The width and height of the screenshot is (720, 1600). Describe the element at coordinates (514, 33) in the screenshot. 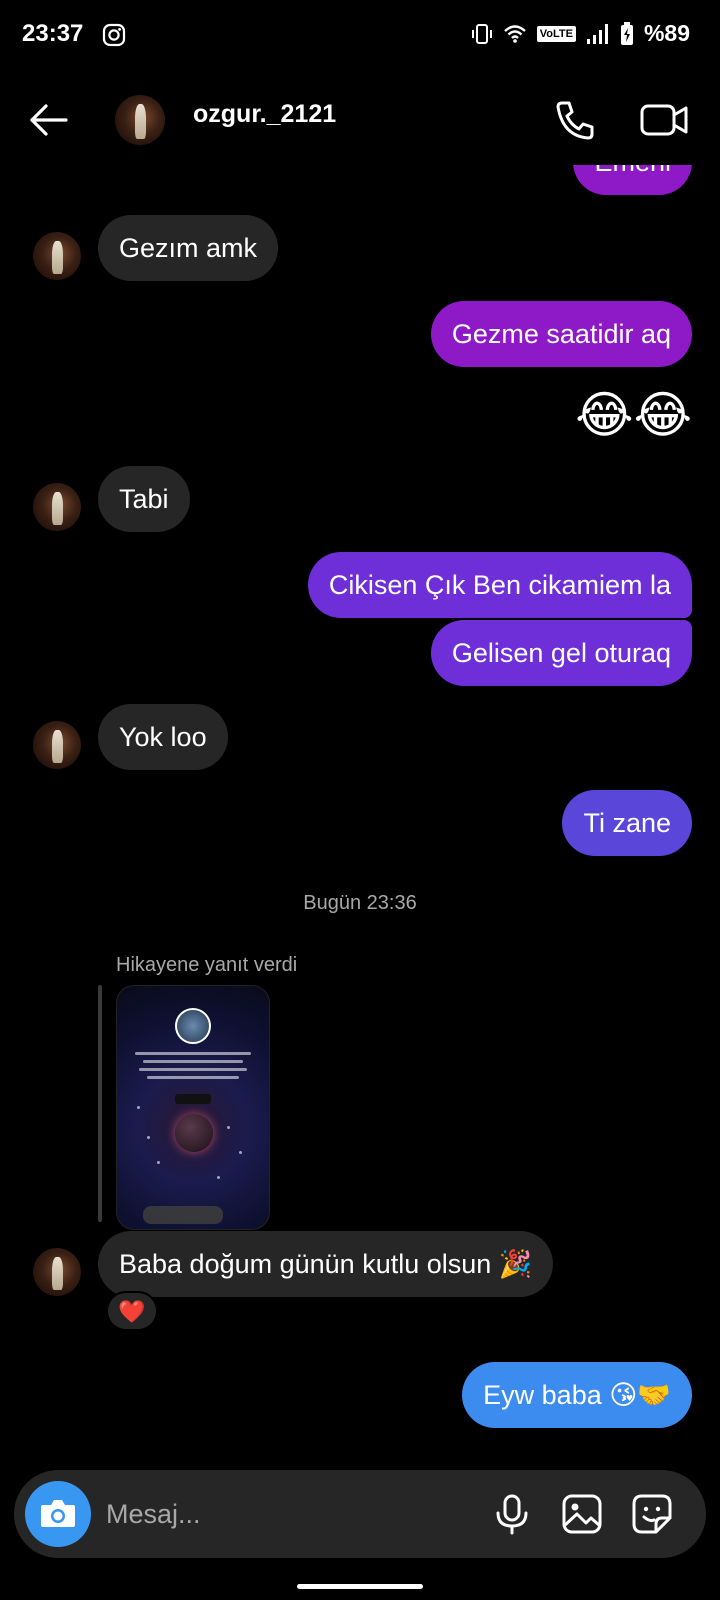

I see `wifi-icon` at that location.